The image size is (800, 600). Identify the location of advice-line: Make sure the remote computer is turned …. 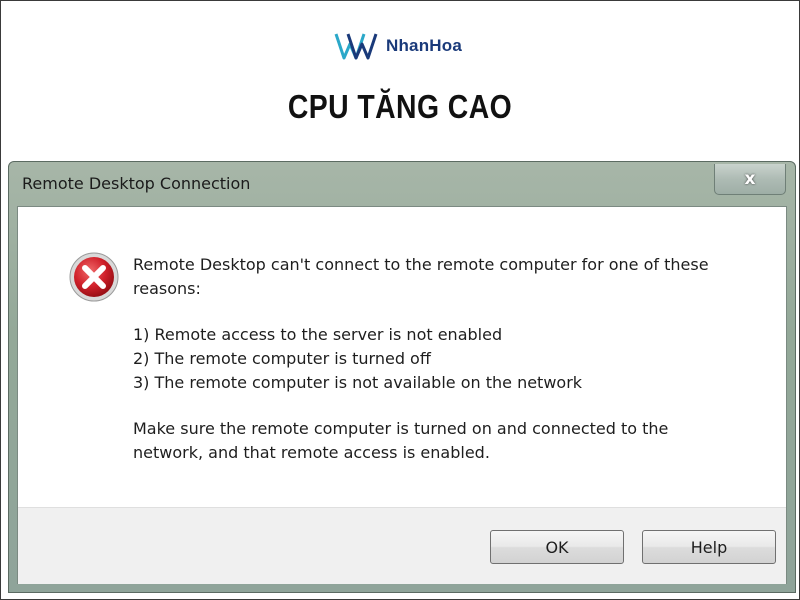
(401, 428).